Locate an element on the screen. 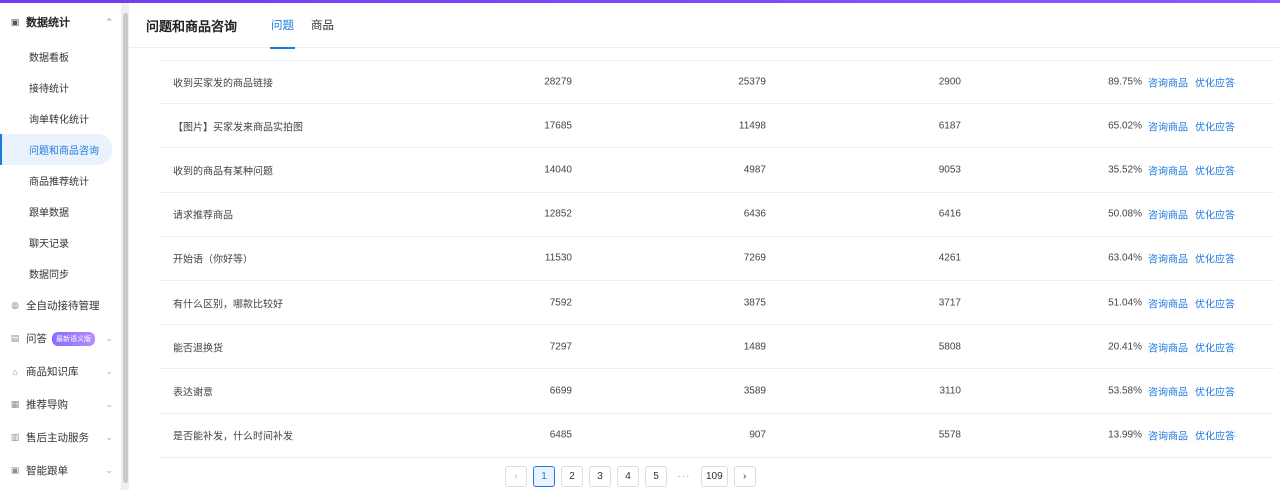  sidebar-nav-item: ◍ 全自动接待管理 is located at coordinates (60, 305).